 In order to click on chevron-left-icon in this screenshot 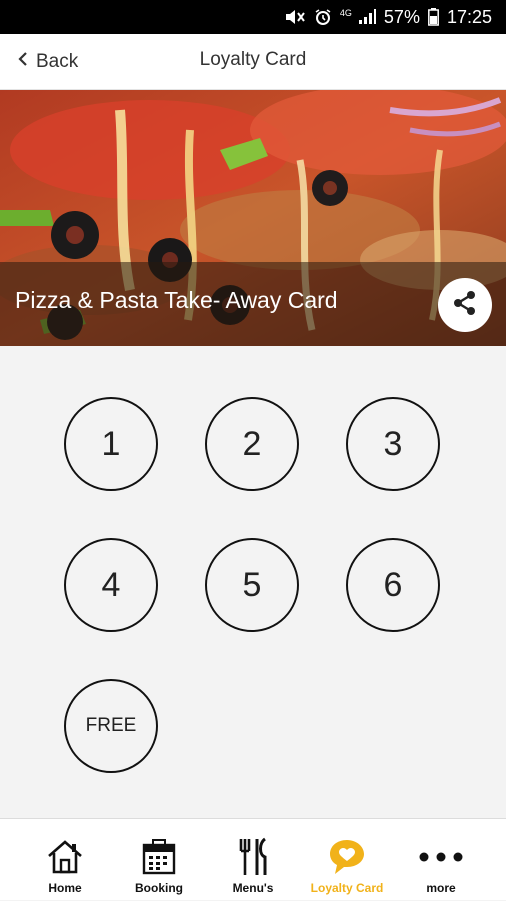, I will do `click(23, 62)`.